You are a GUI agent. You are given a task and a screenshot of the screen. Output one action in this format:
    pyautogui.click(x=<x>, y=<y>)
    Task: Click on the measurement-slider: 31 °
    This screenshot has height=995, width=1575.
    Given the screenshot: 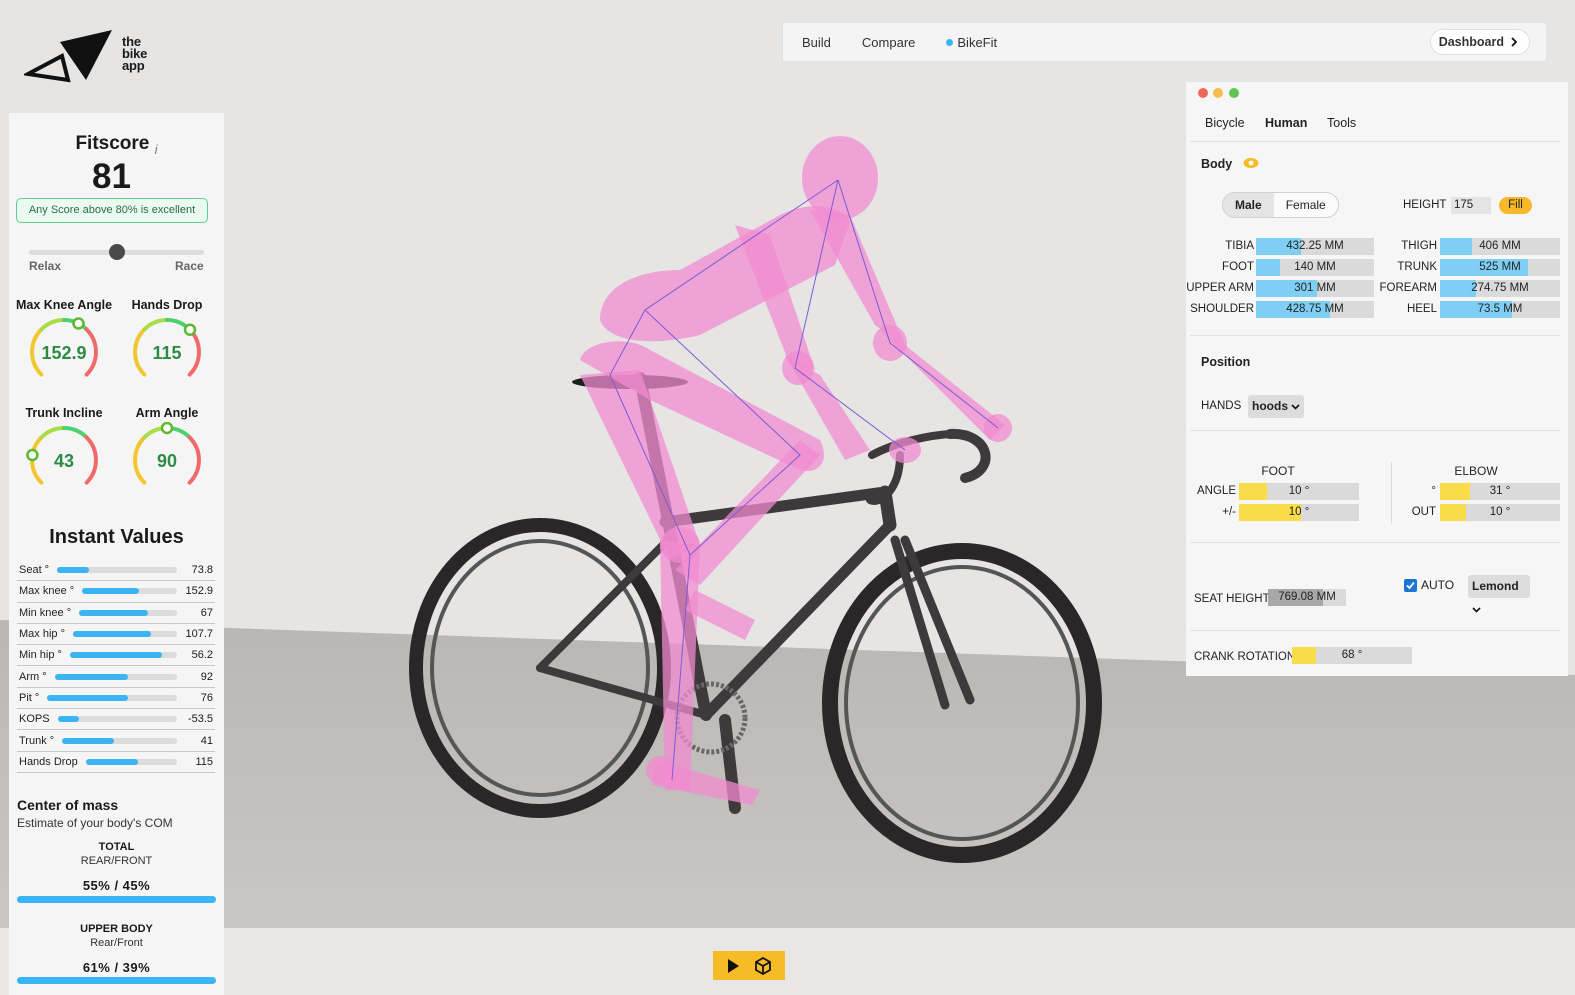 What is the action you would take?
    pyautogui.click(x=1500, y=491)
    